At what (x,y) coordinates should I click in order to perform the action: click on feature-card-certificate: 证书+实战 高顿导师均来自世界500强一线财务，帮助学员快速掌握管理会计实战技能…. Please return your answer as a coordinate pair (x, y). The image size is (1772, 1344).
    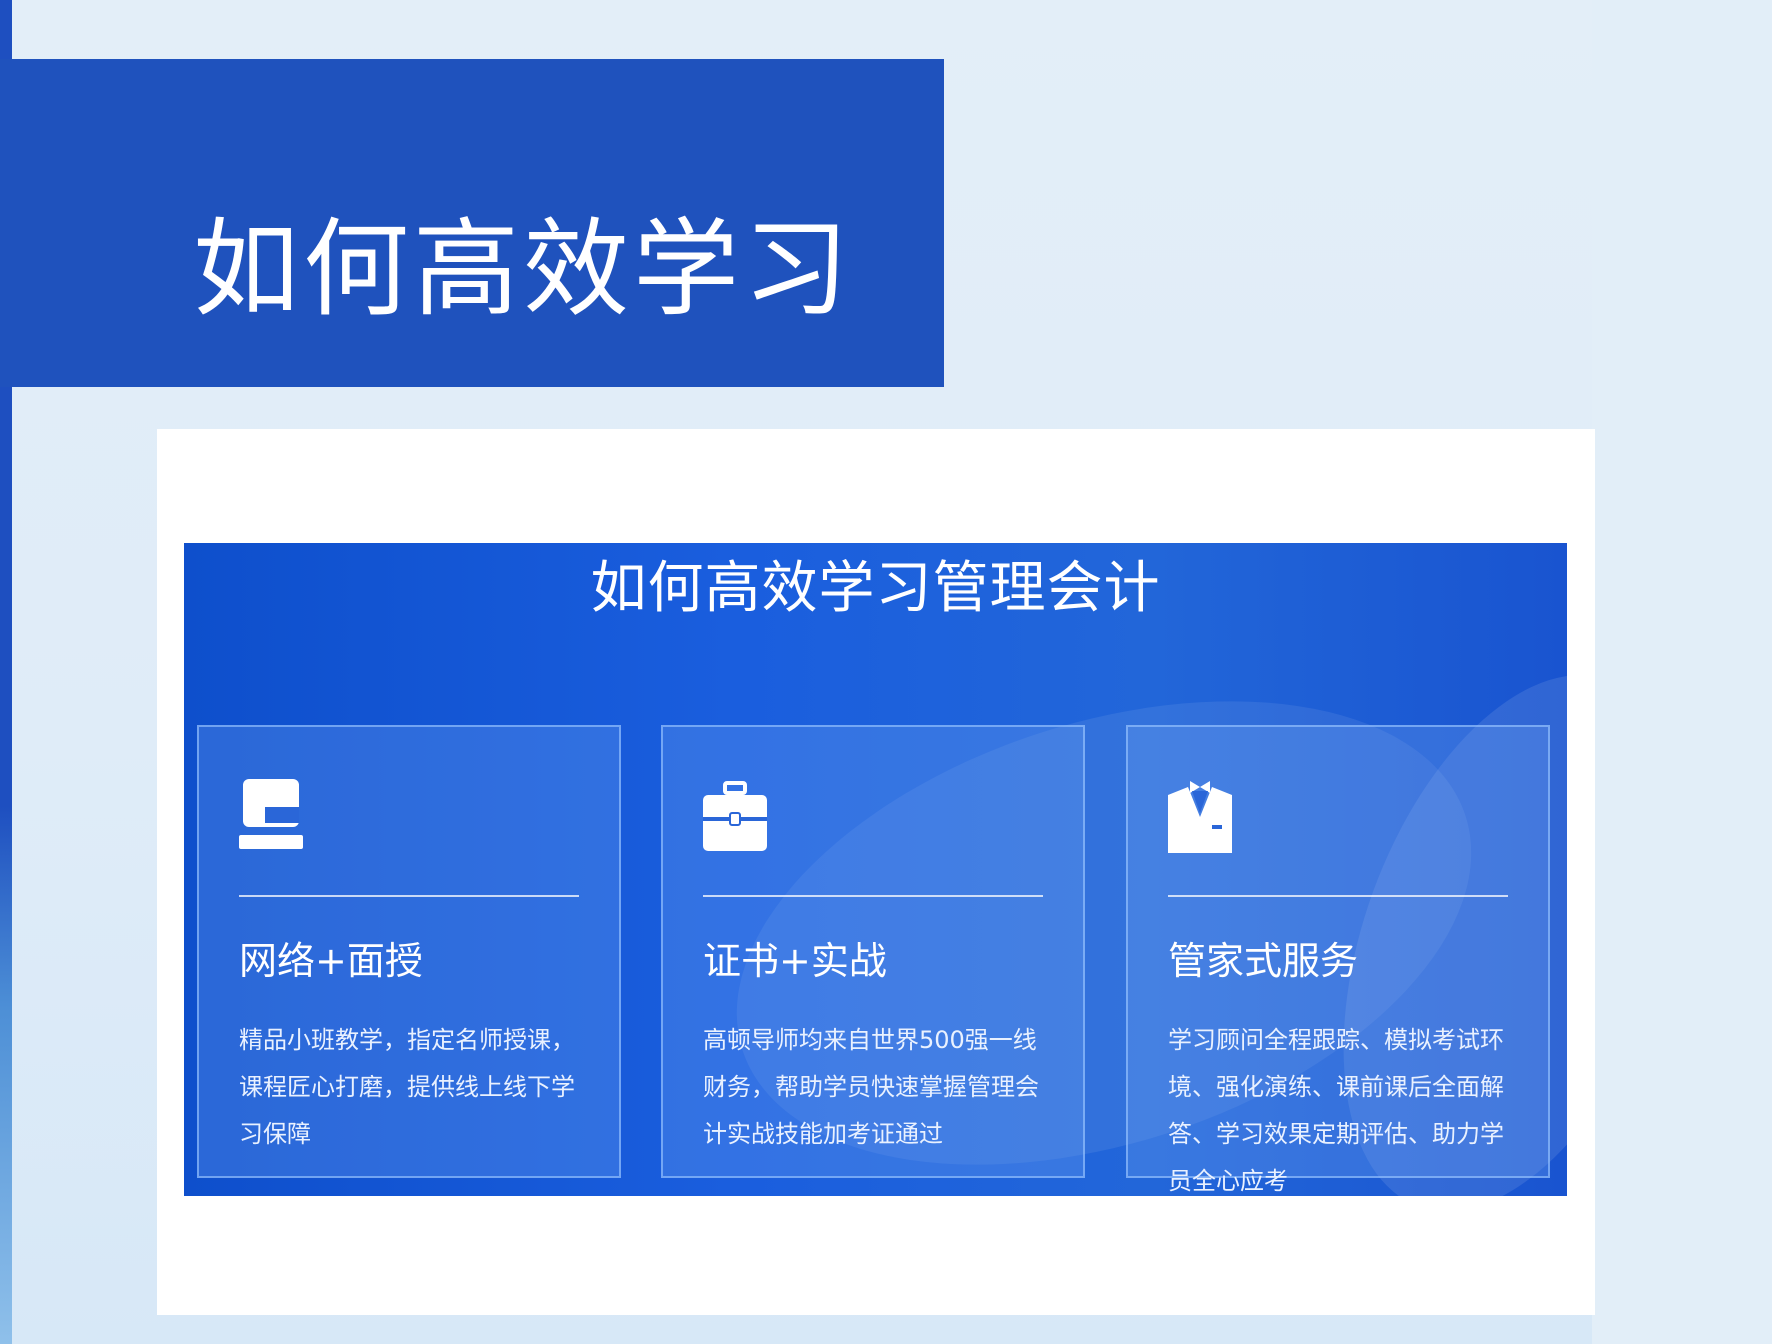
    Looking at the image, I should click on (873, 951).